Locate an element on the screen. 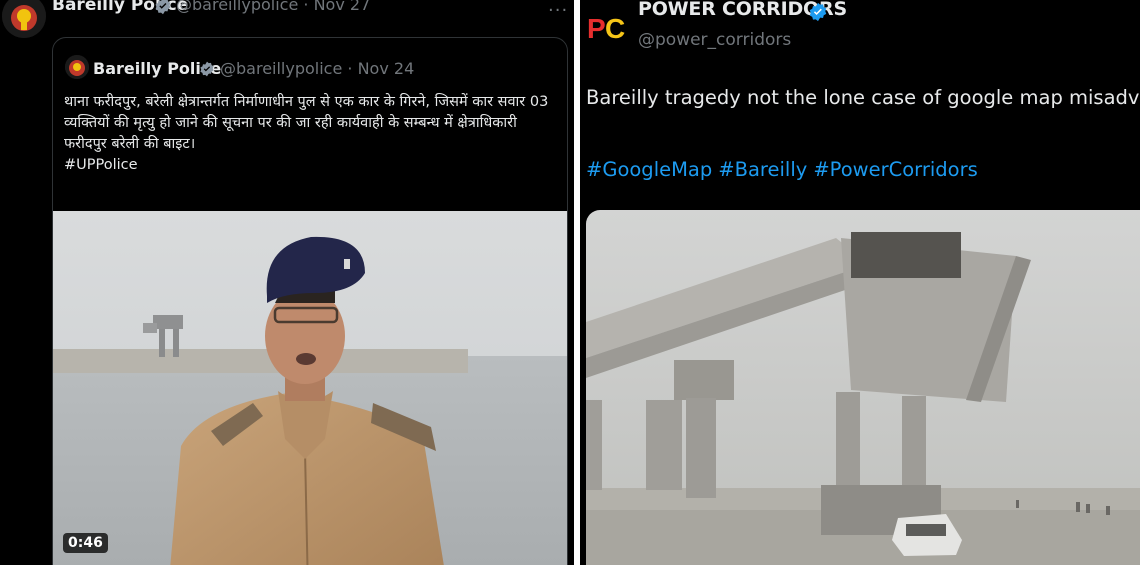 Image resolution: width=1140 pixels, height=570 pixels. logo-letter-c: C is located at coordinates (615, 28).